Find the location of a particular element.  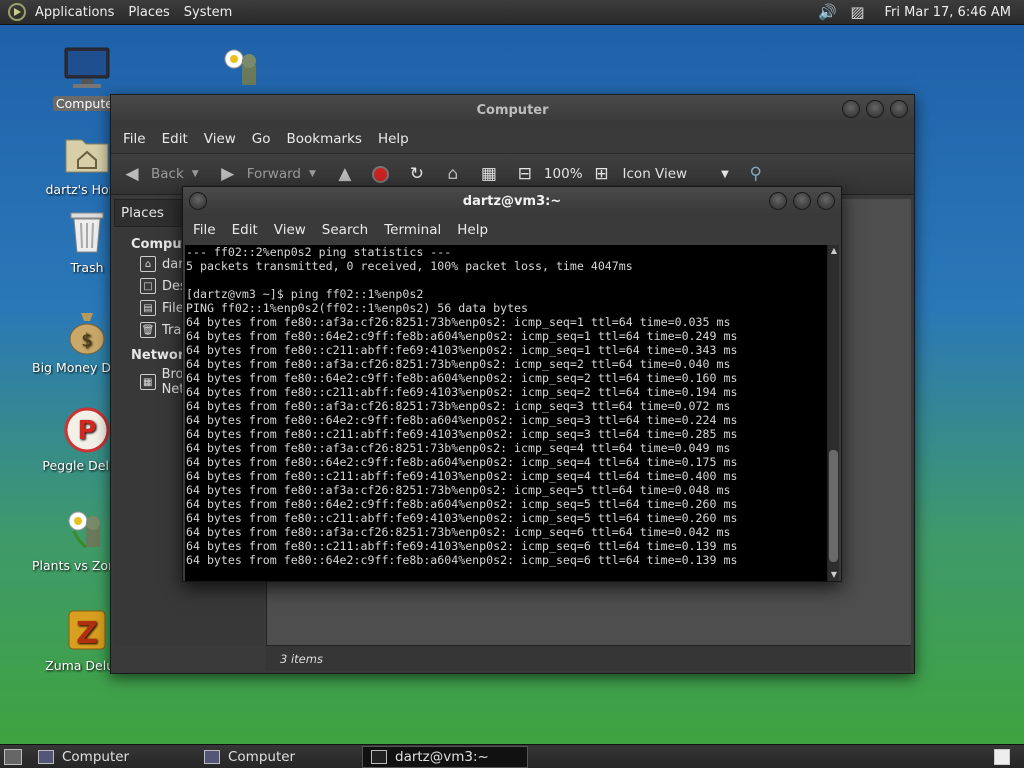

reload-button: ↻ is located at coordinates (417, 174).